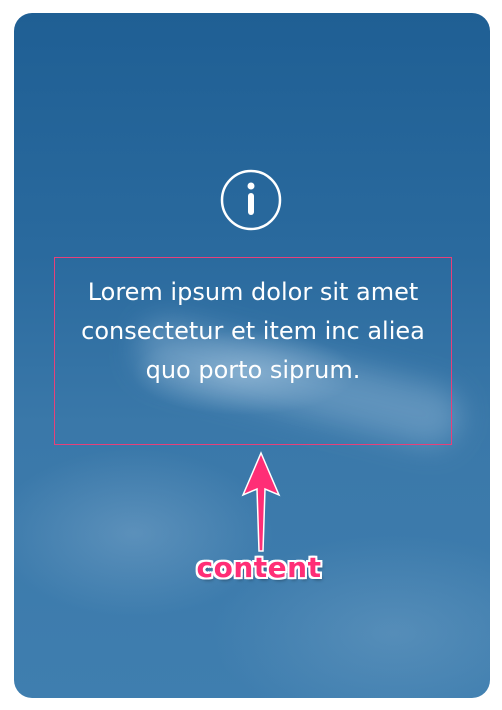 This screenshot has height=710, width=502. I want to click on arrow-up-icon, so click(261, 501).